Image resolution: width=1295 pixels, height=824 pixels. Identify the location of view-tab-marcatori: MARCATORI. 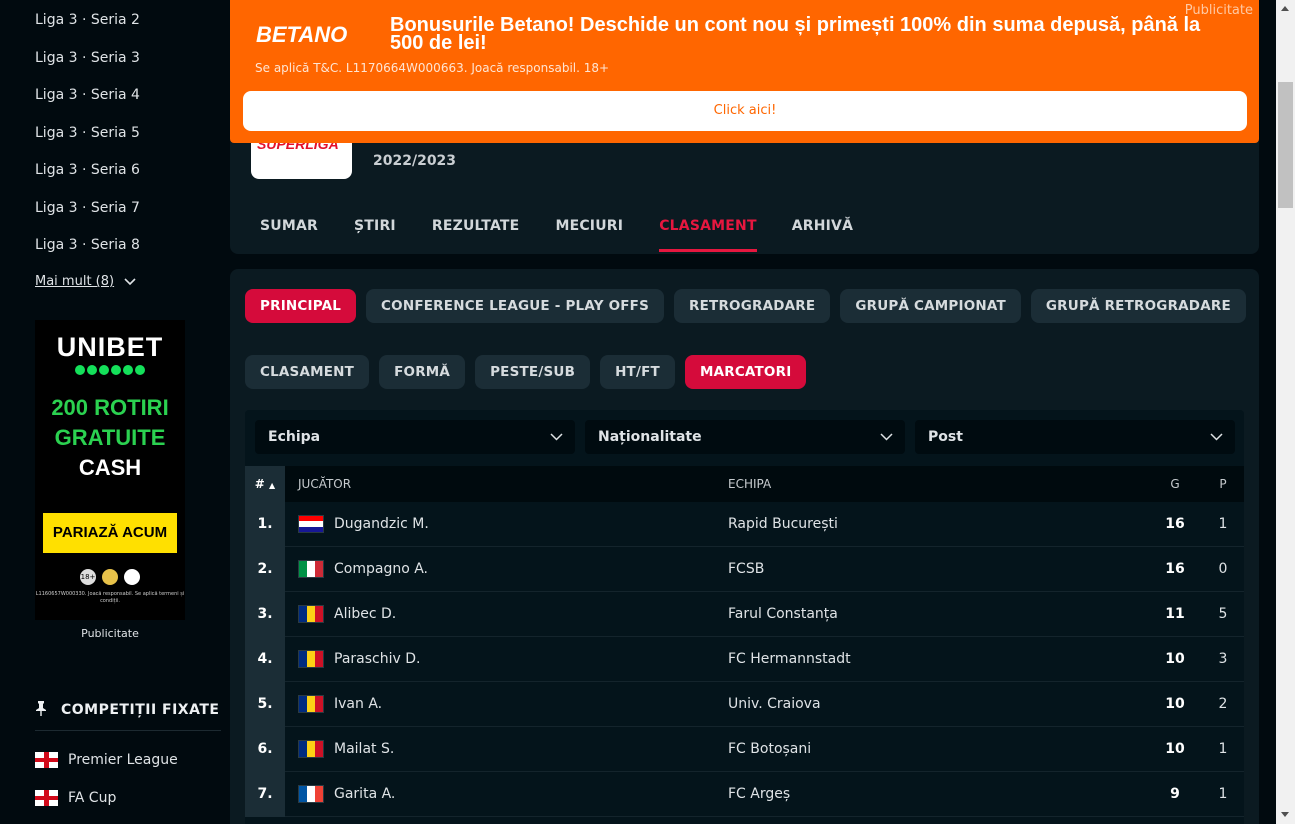
(745, 372).